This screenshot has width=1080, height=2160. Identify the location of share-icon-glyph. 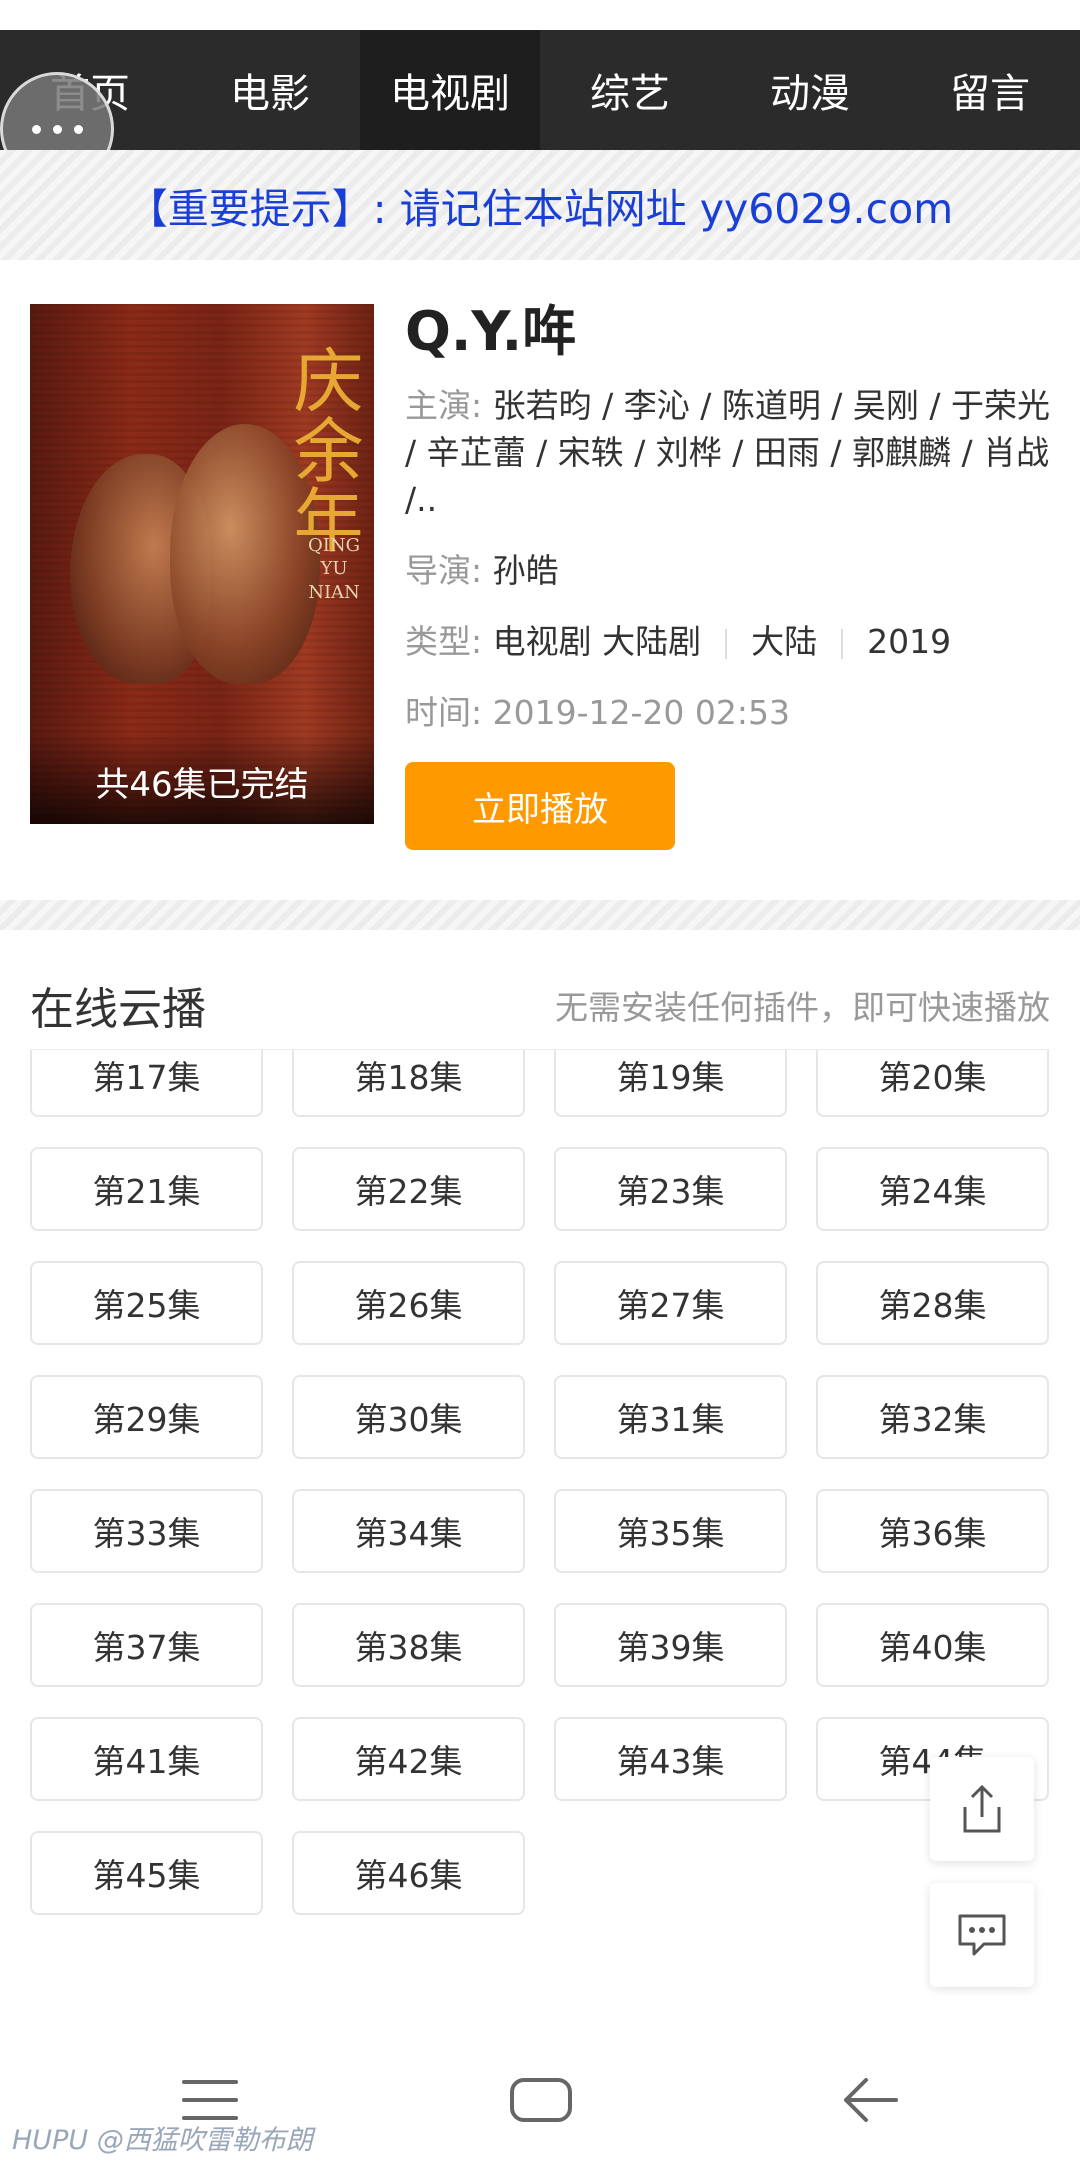
(982, 1808).